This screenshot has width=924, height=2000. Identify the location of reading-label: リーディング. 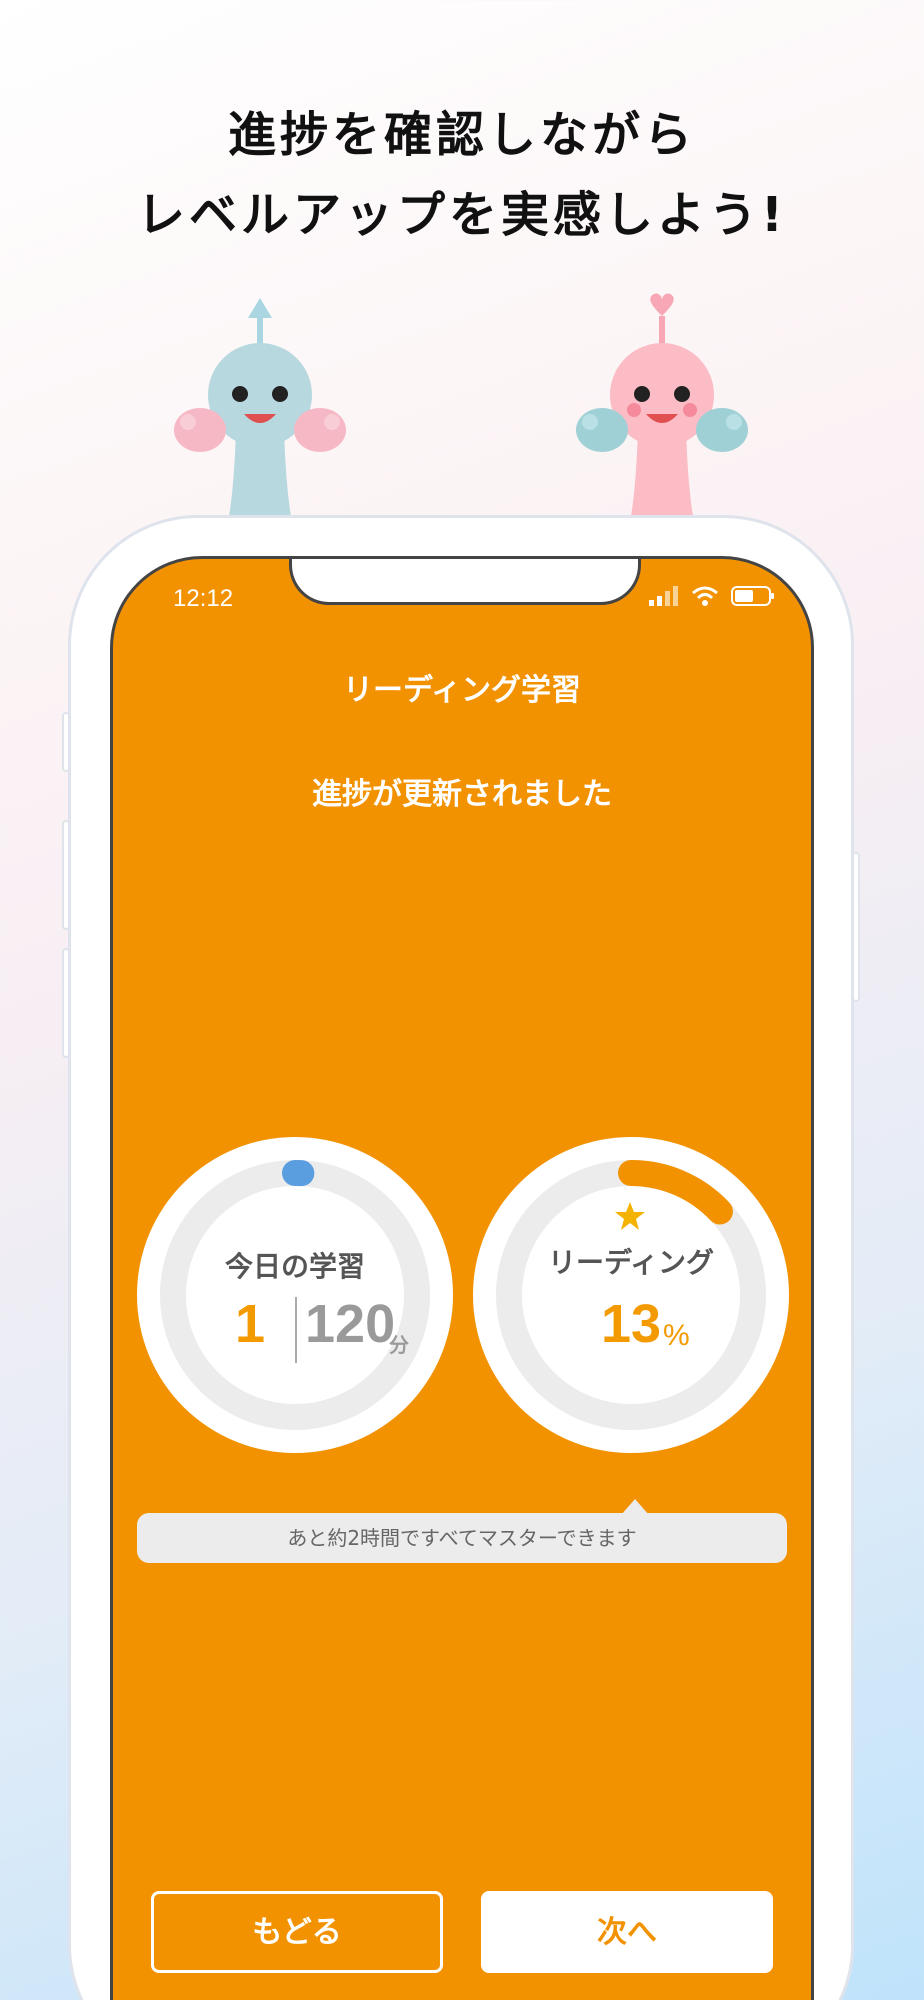
(631, 1262).